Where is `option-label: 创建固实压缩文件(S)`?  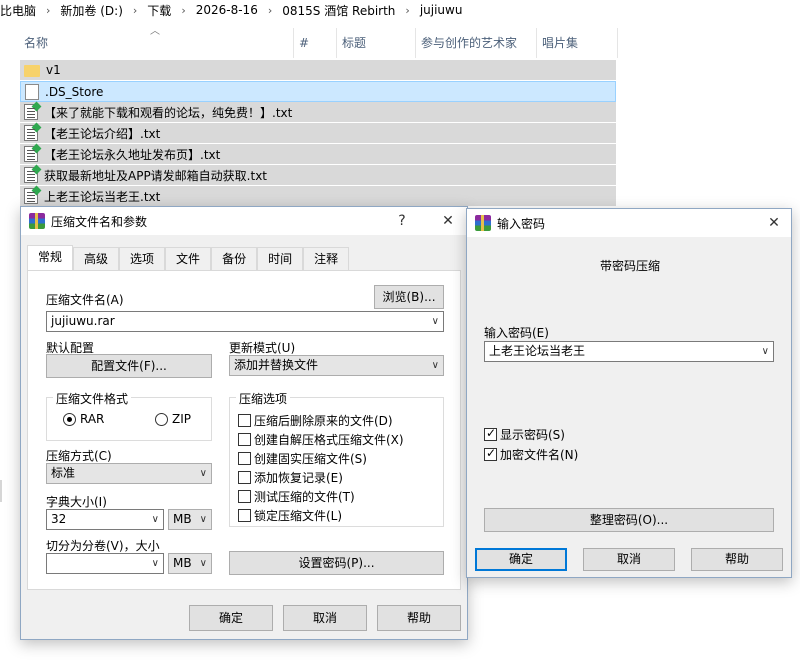
option-label: 创建固实压缩文件(S) is located at coordinates (310, 459).